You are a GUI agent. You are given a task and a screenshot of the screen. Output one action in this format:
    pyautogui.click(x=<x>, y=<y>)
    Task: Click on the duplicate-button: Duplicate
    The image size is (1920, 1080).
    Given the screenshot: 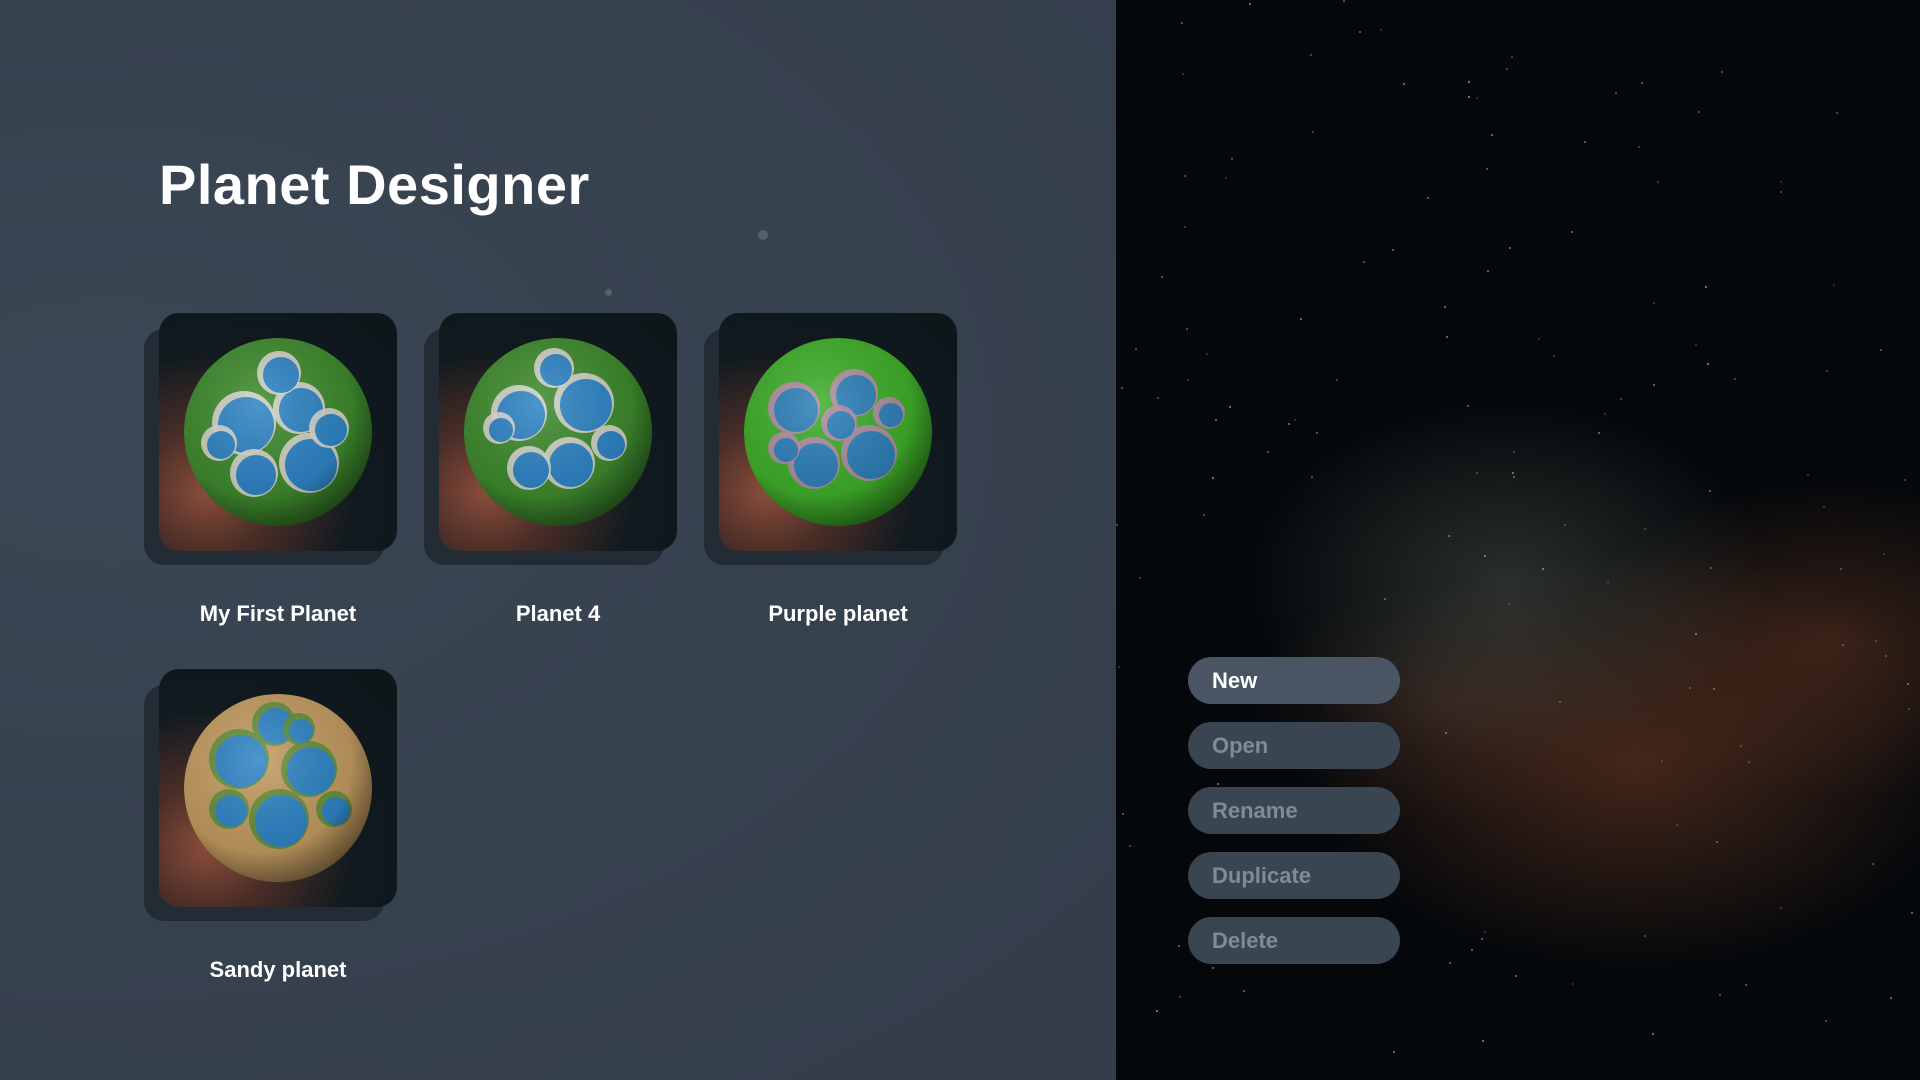 What is the action you would take?
    pyautogui.click(x=1294, y=875)
    